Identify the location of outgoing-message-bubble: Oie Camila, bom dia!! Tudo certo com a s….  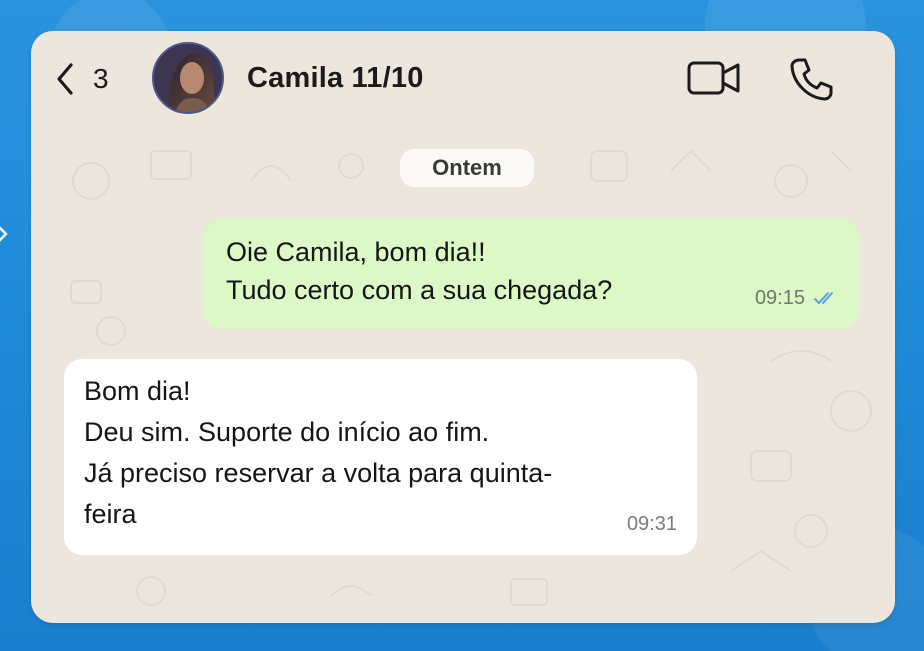
(531, 274).